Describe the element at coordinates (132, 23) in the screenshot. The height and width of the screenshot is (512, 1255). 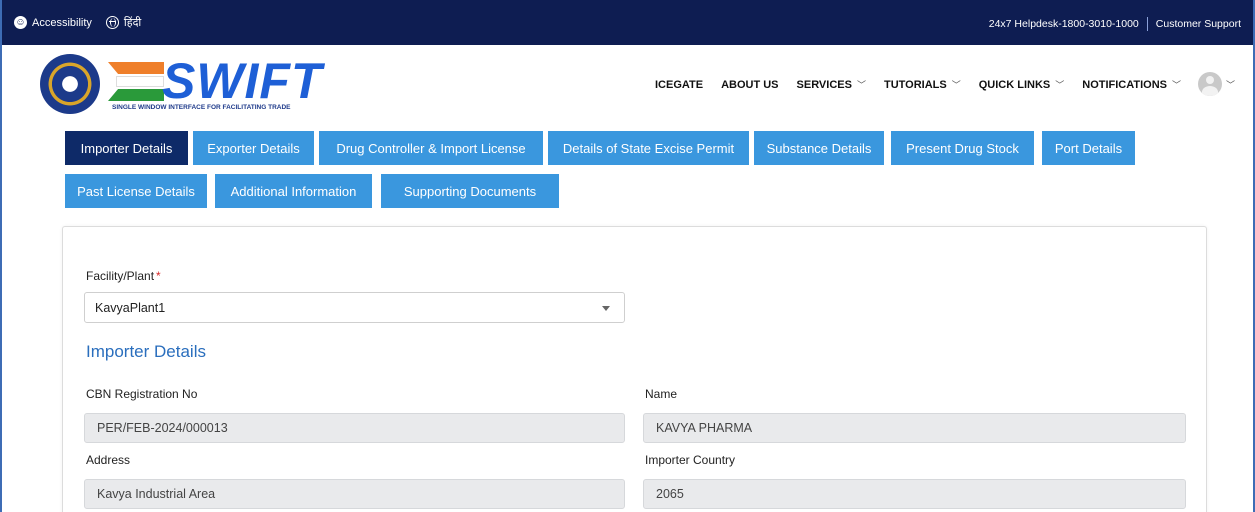
I see `language-label: हिंदी` at that location.